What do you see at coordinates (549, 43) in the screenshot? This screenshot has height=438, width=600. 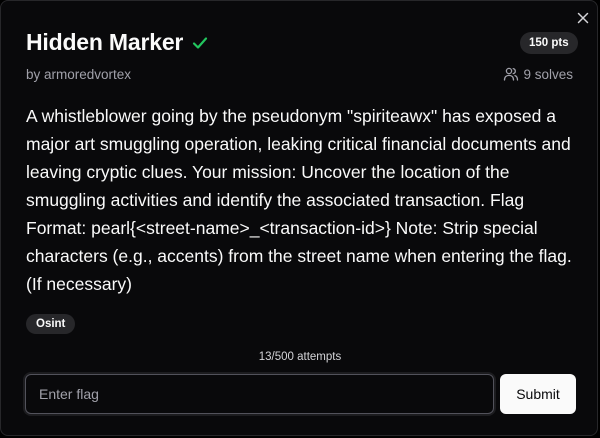 I see `points-badge: 150 pts` at bounding box center [549, 43].